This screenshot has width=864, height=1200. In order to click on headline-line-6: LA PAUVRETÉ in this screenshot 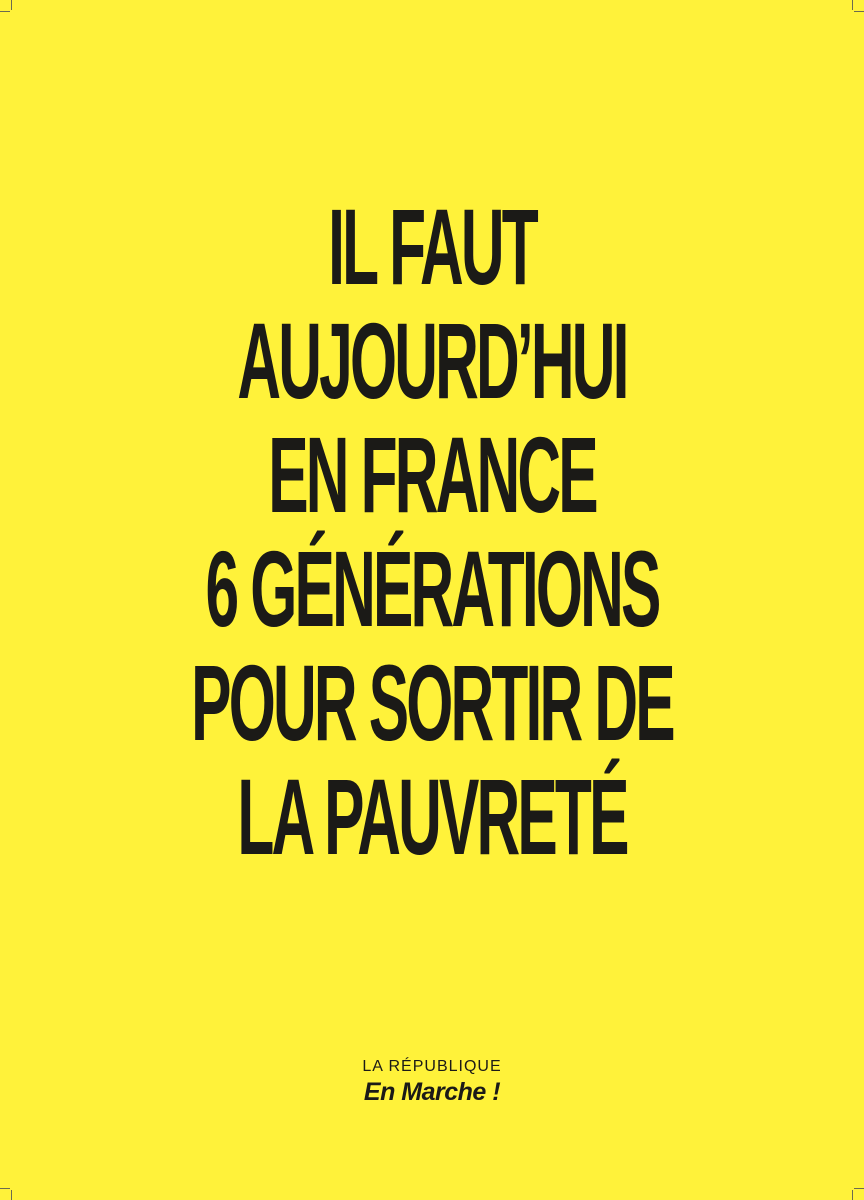, I will do `click(433, 816)`.